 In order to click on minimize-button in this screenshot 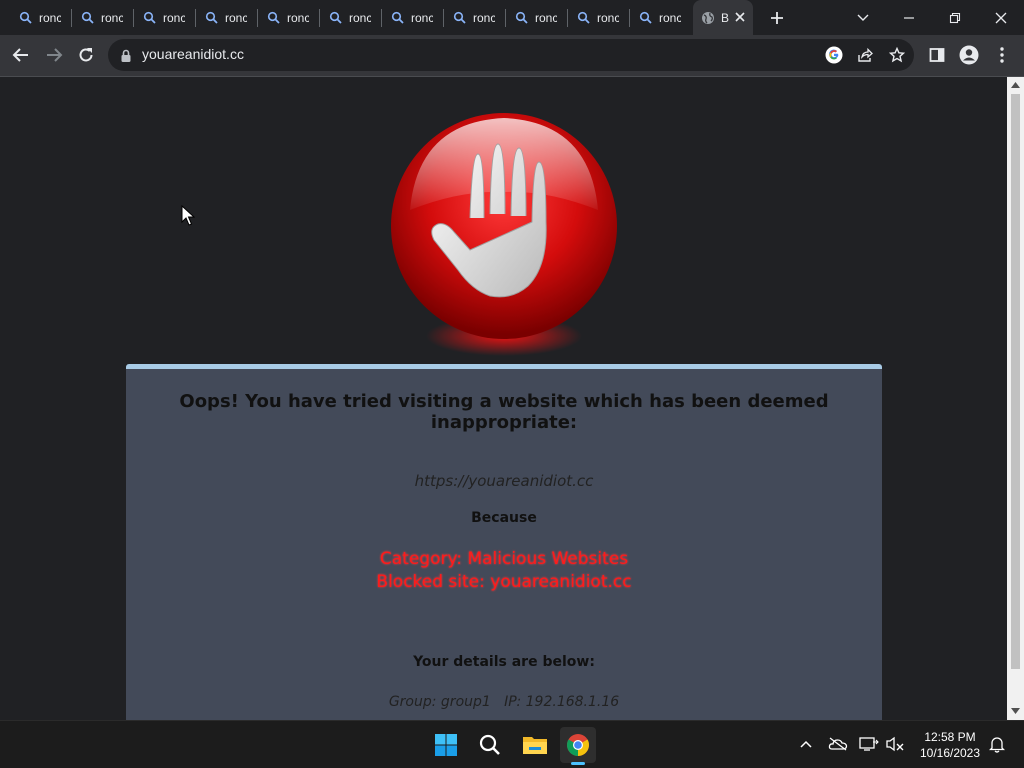, I will do `click(909, 17)`.